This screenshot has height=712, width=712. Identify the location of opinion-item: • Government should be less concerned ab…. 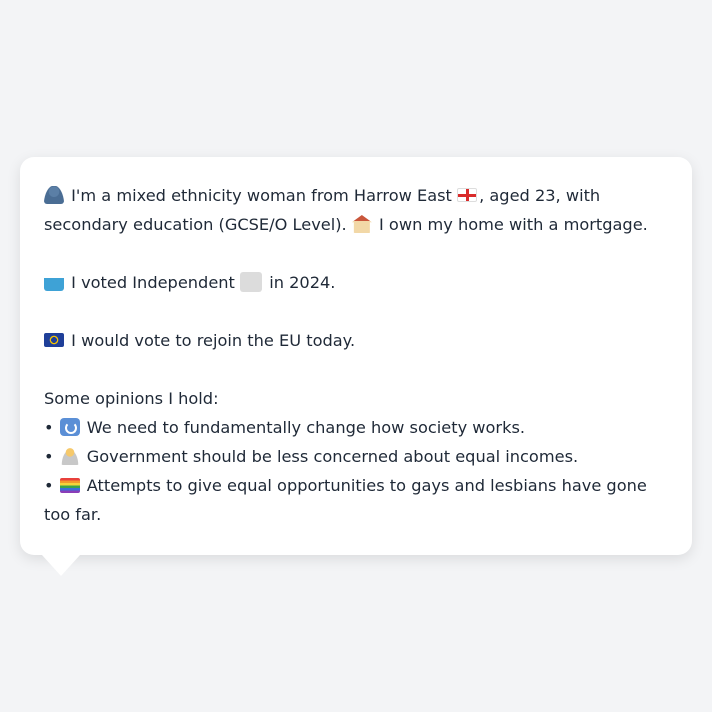
(356, 456).